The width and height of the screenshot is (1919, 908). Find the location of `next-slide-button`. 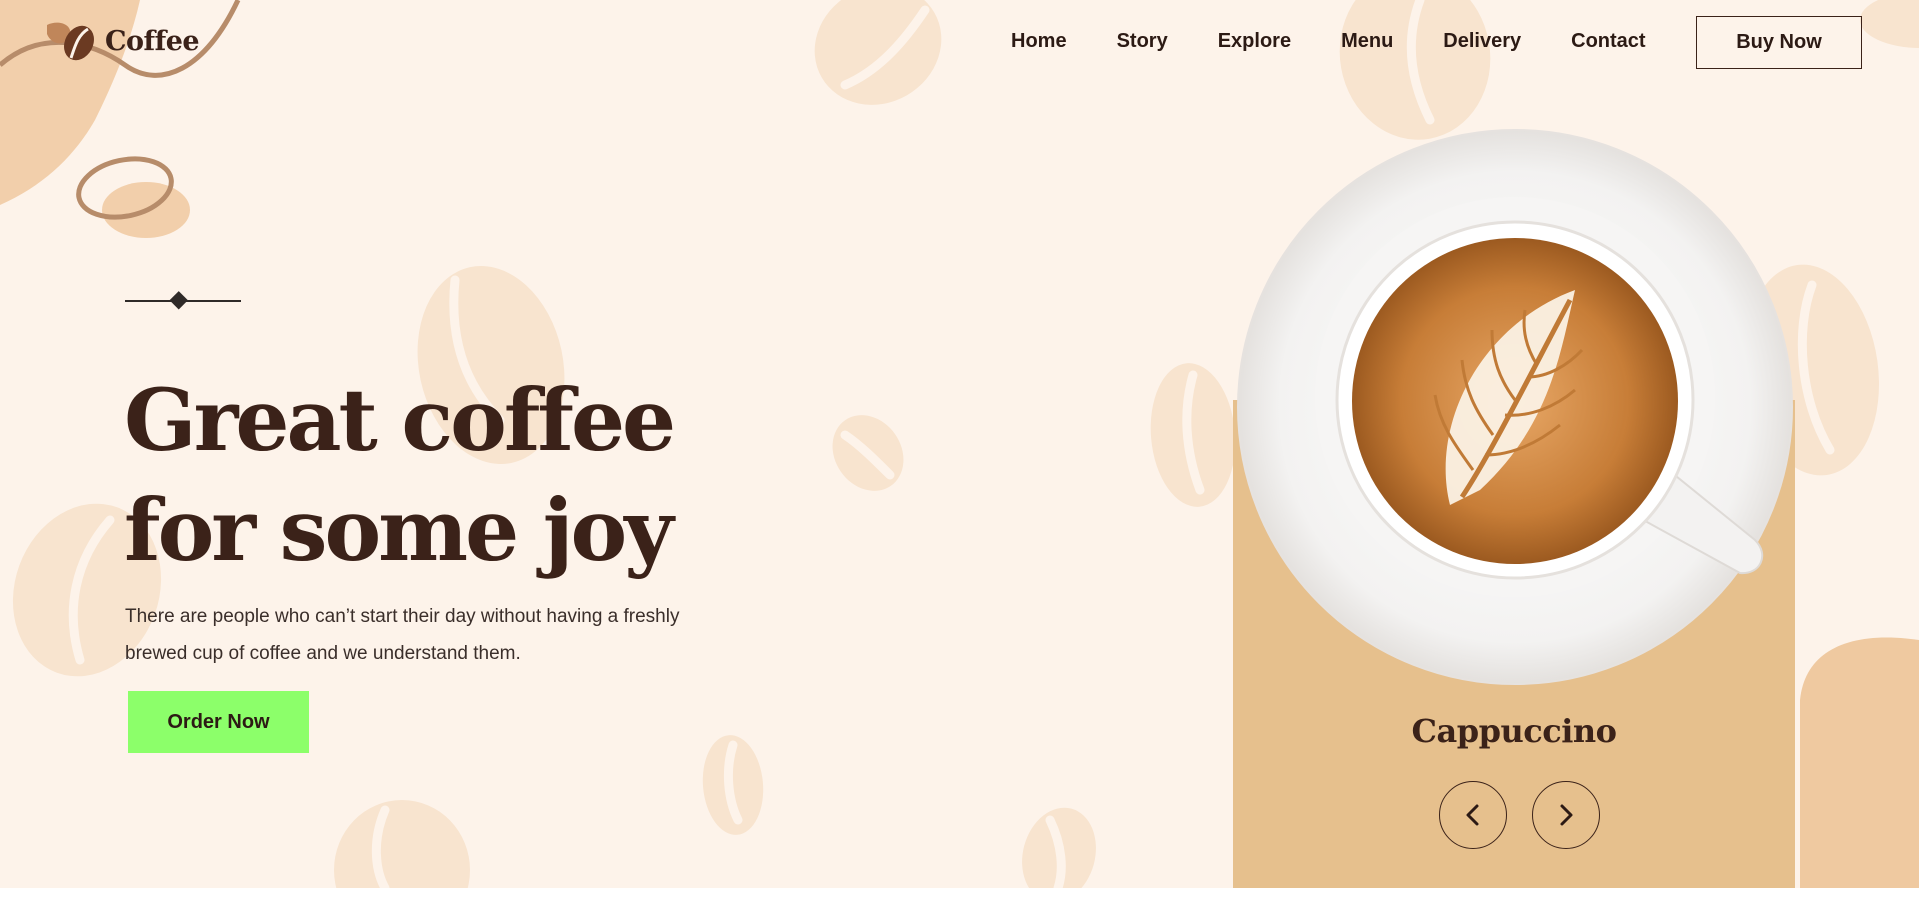

next-slide-button is located at coordinates (1566, 815).